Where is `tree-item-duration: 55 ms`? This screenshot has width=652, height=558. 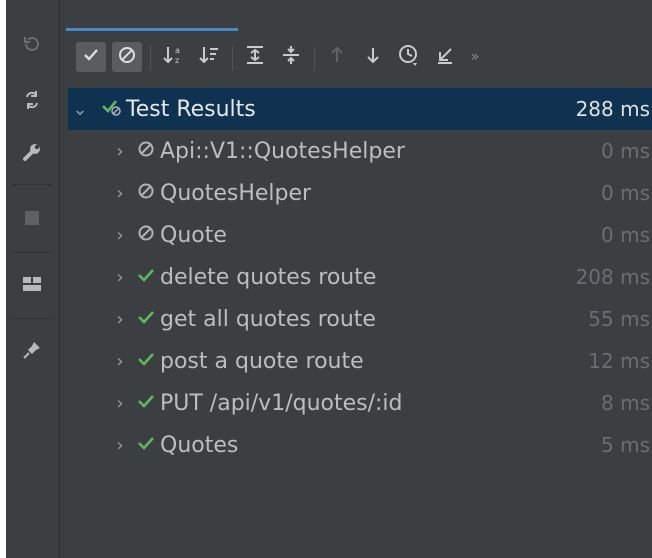
tree-item-duration: 55 ms is located at coordinates (619, 319).